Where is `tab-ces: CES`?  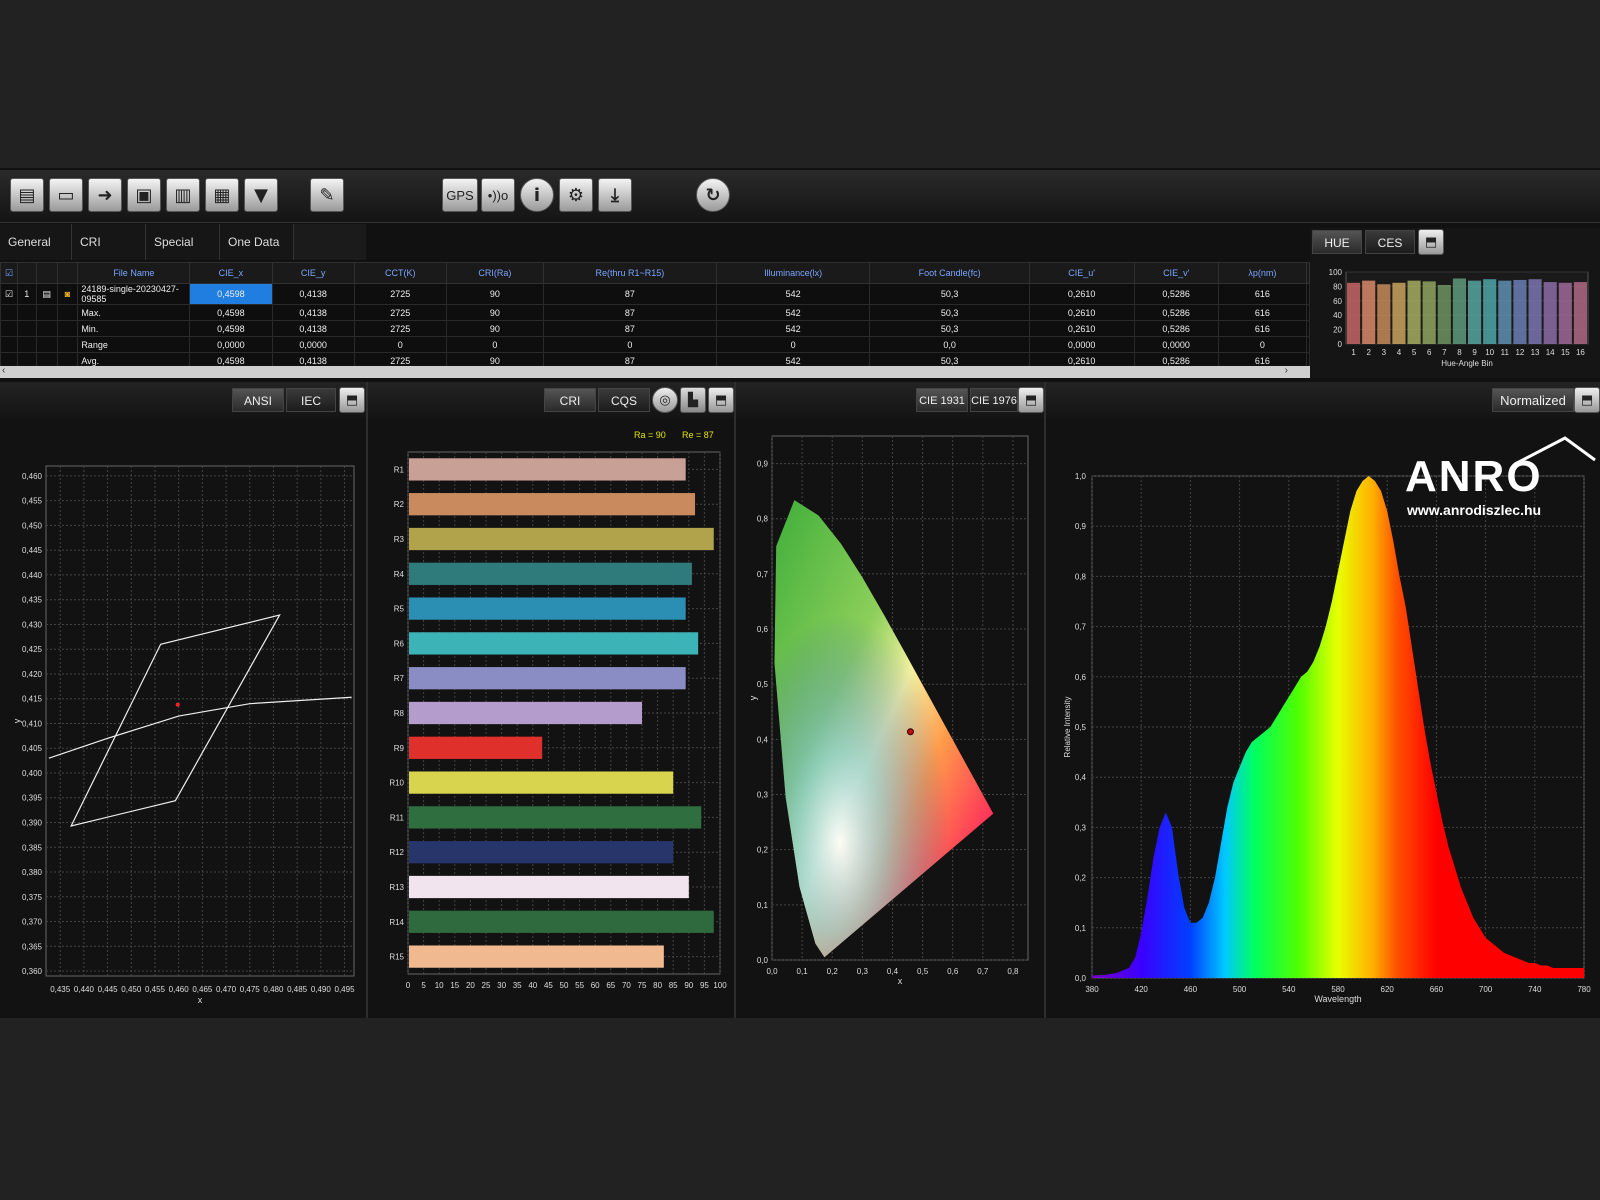 tab-ces: CES is located at coordinates (1390, 242).